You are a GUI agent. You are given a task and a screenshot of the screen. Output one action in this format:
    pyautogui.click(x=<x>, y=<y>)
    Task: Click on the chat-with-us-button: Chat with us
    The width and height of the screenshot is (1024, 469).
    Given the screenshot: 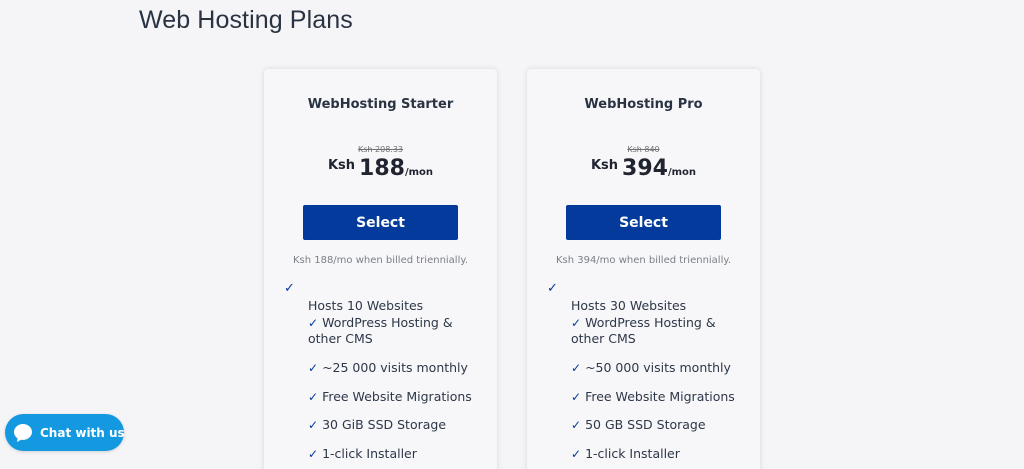 What is the action you would take?
    pyautogui.click(x=65, y=432)
    